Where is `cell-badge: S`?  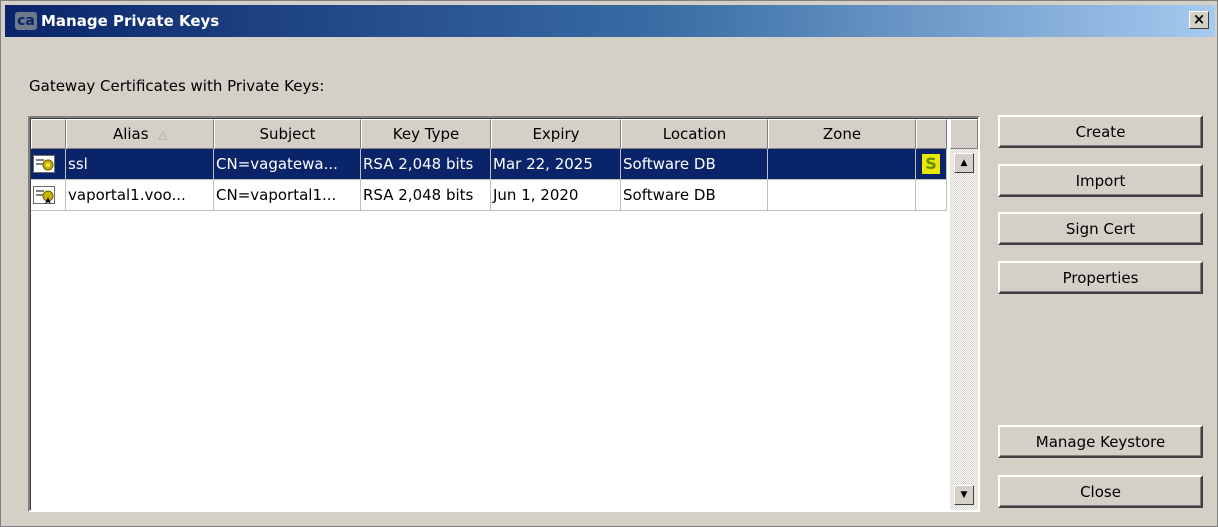 cell-badge: S is located at coordinates (931, 164).